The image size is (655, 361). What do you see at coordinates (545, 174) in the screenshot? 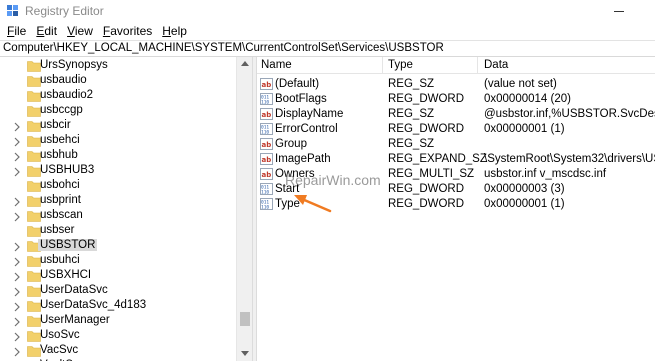
I see `value-data: usbstor.inf v_mscdsc.inf` at bounding box center [545, 174].